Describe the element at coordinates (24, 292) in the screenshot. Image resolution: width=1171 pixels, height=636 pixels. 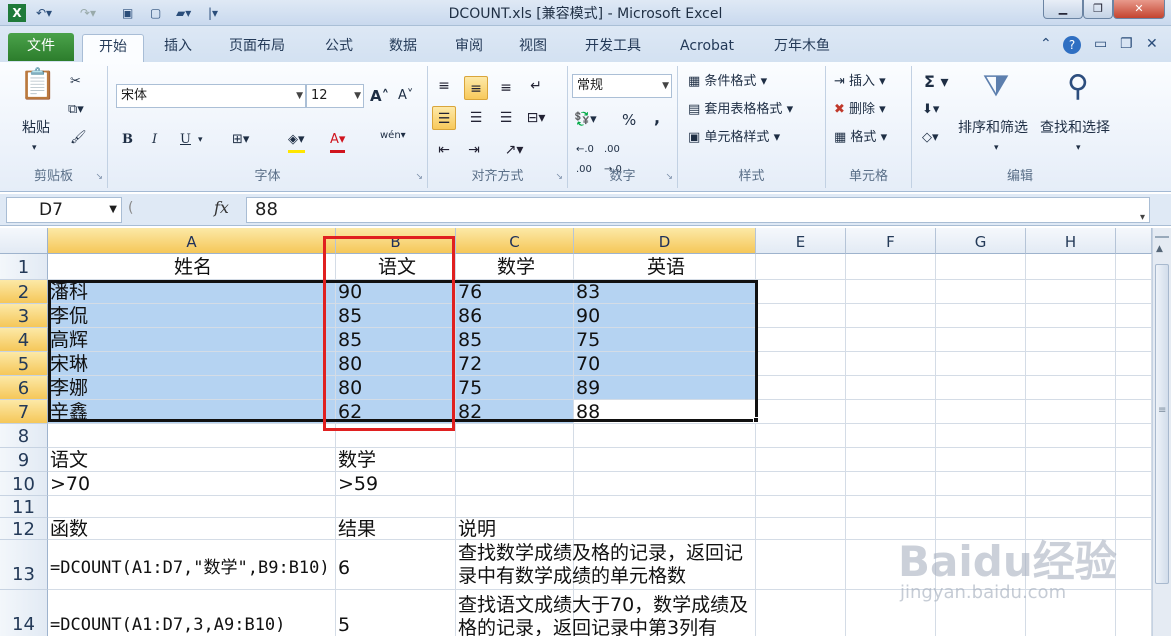
I see `row-header-2: 2` at that location.